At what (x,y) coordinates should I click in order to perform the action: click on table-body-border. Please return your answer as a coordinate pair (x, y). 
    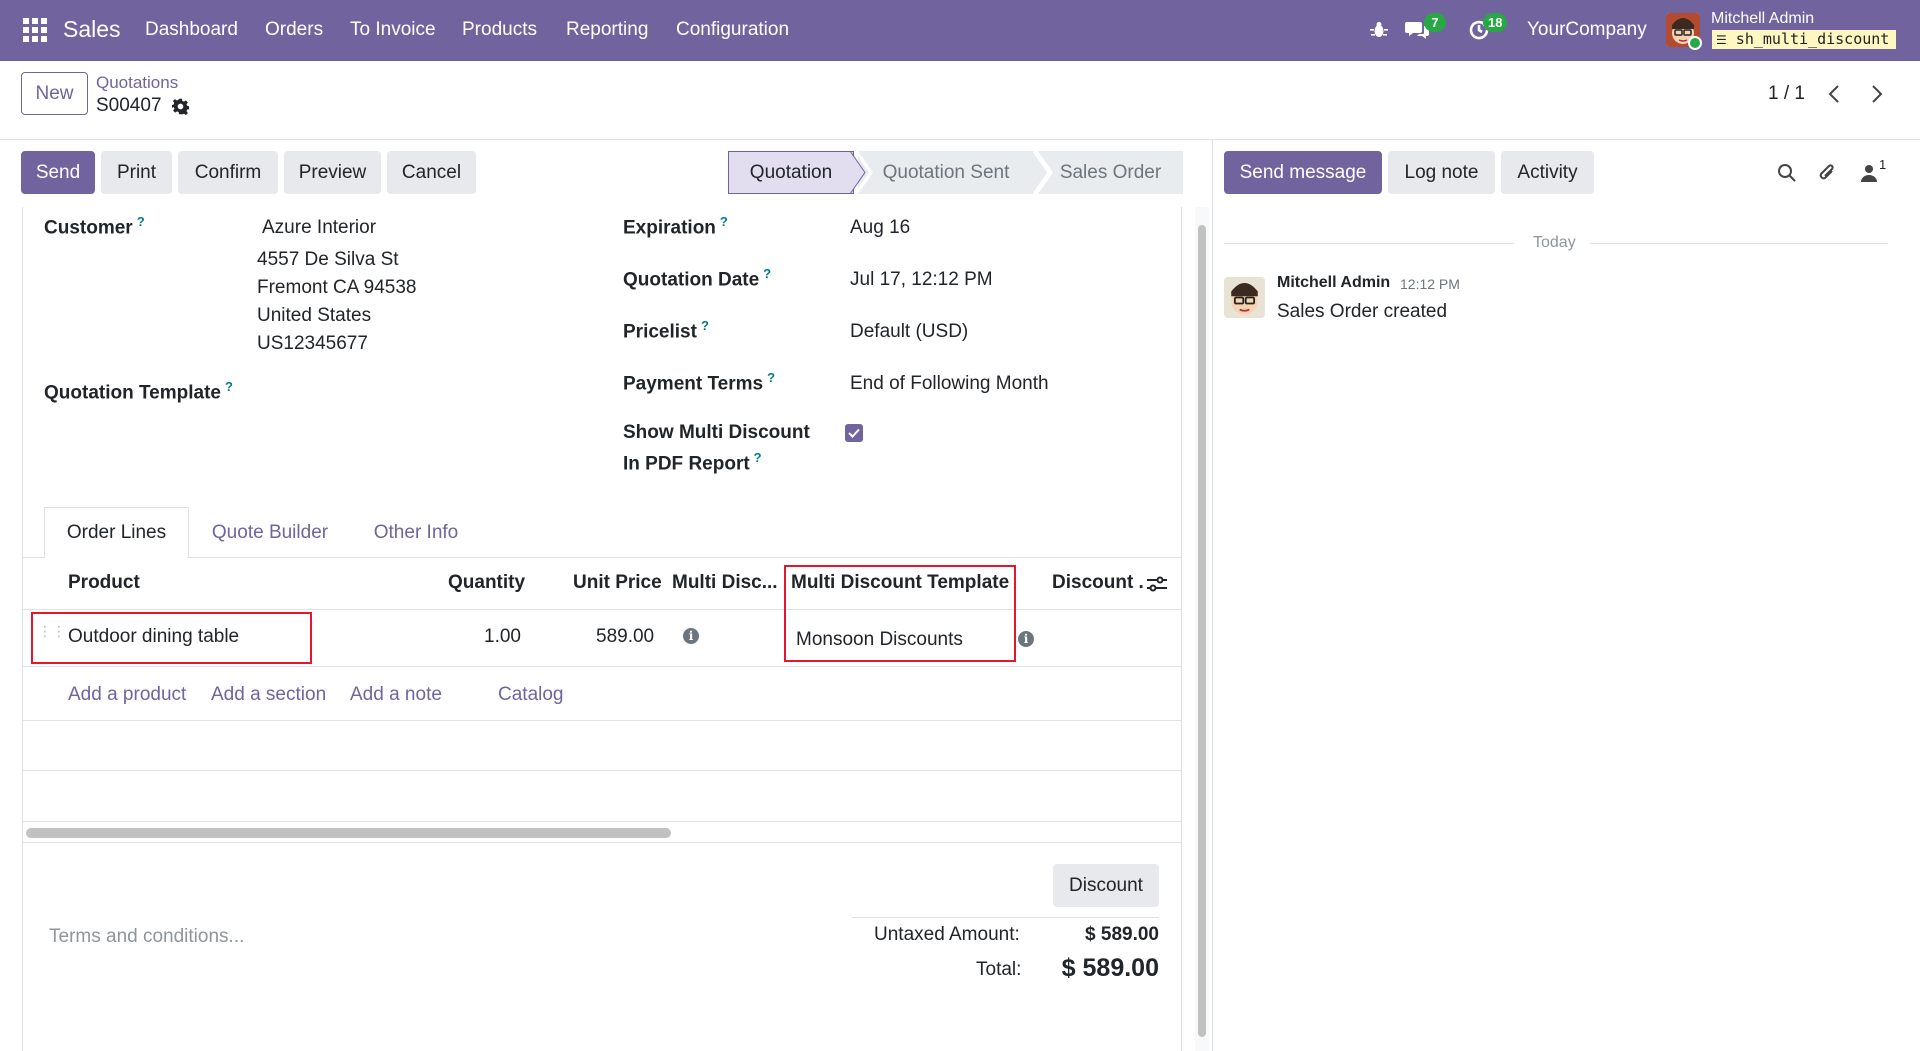
    Looking at the image, I should click on (602, 720).